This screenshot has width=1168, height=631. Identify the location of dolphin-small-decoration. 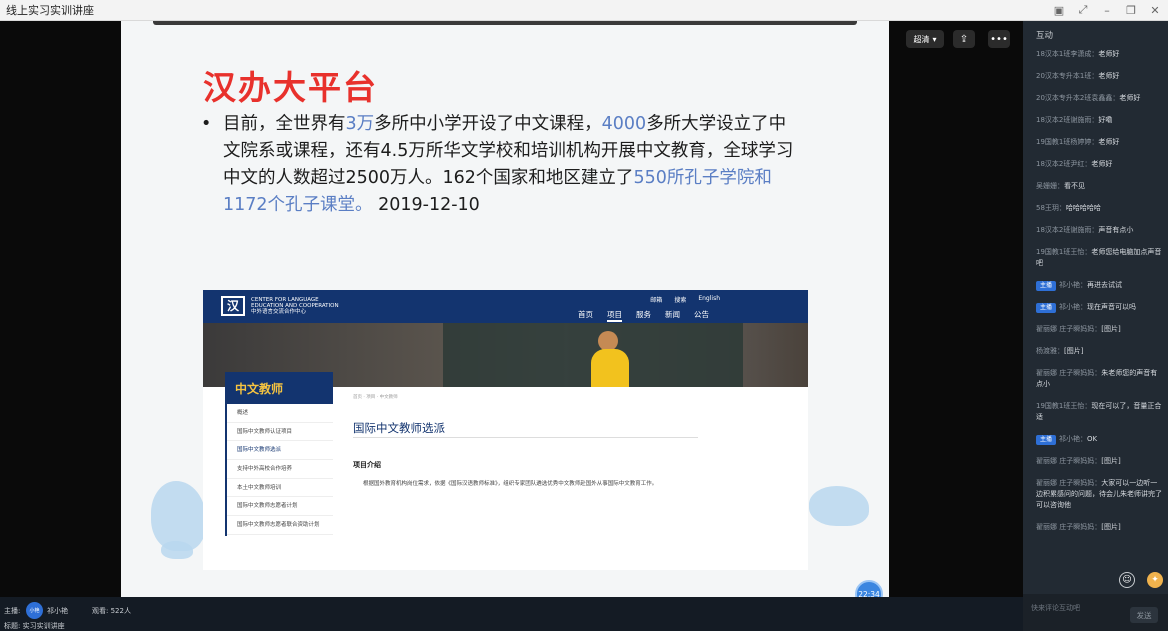
(177, 550).